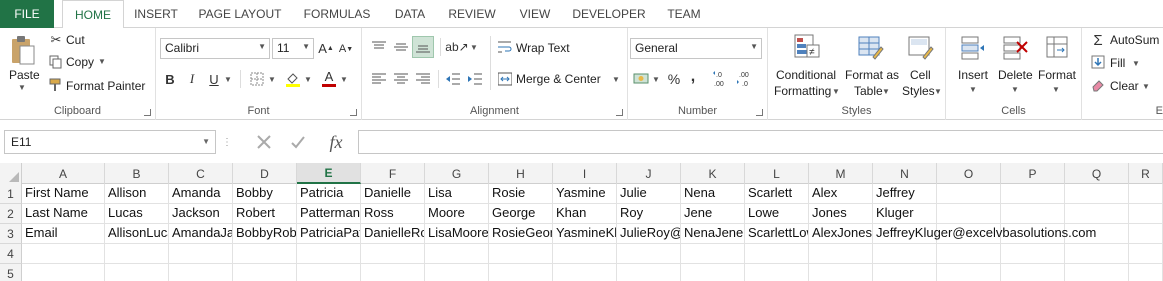 The image size is (1163, 281). Describe the element at coordinates (921, 47) in the screenshot. I see `cell-styles-icon` at that location.